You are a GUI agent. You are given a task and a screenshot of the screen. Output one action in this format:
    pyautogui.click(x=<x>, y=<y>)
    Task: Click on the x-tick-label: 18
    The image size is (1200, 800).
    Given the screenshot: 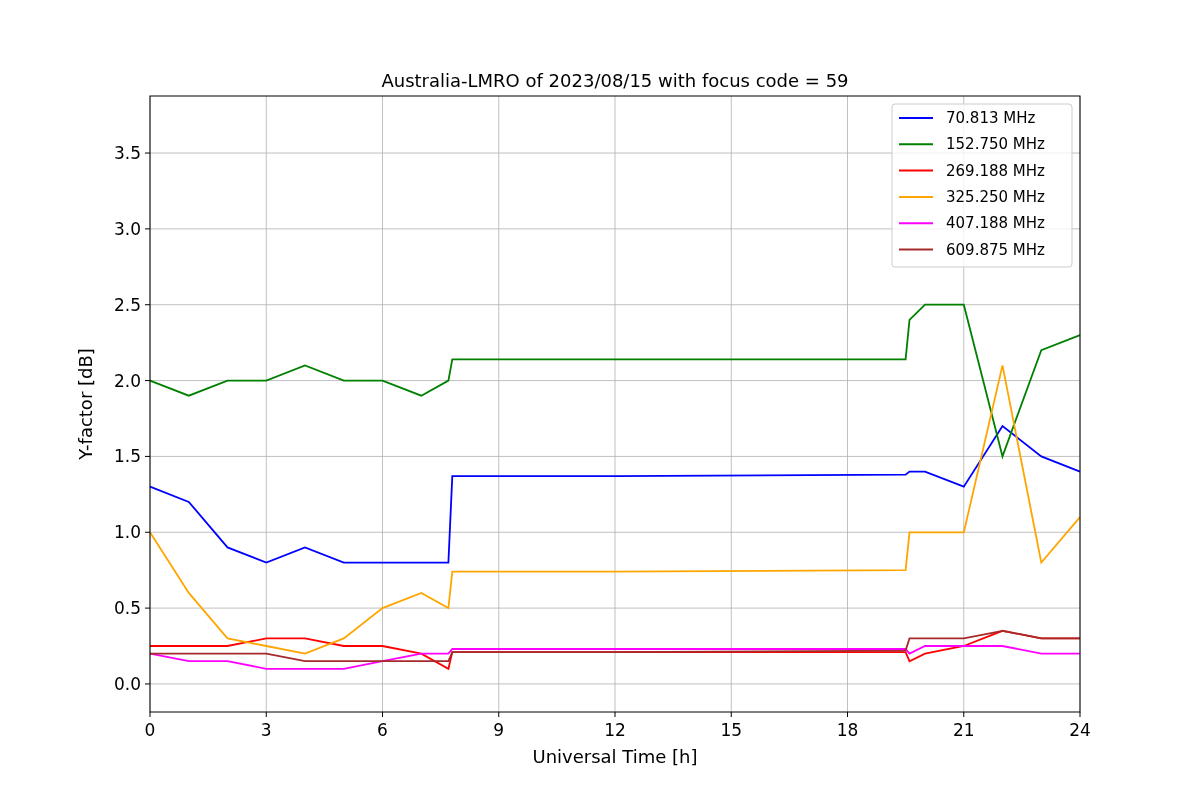 What is the action you would take?
    pyautogui.click(x=847, y=730)
    